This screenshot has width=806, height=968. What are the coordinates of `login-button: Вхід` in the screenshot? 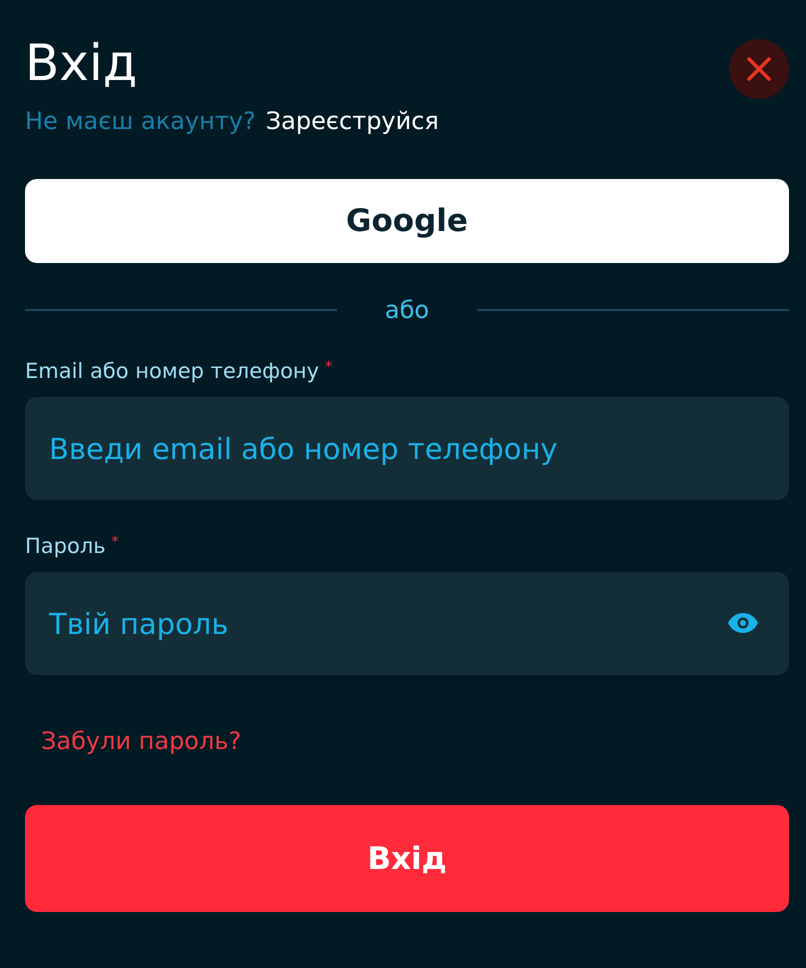 It's located at (407, 858).